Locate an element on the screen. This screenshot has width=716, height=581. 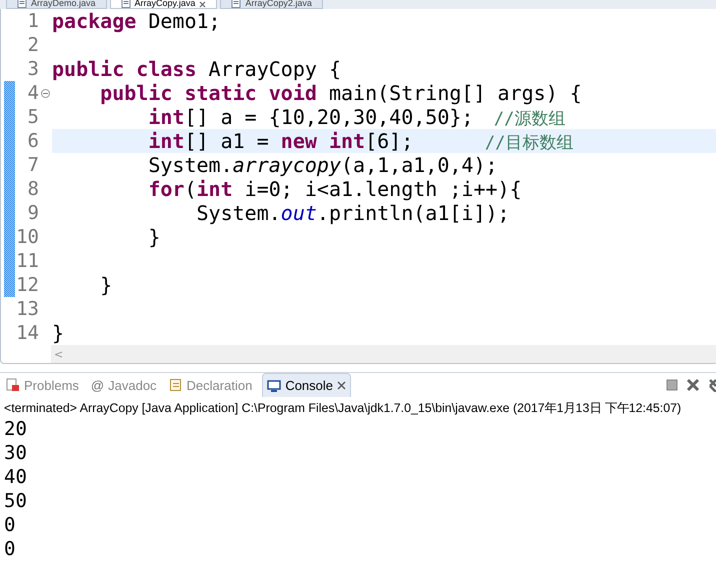
console-output-line: 40 is located at coordinates (16, 477).